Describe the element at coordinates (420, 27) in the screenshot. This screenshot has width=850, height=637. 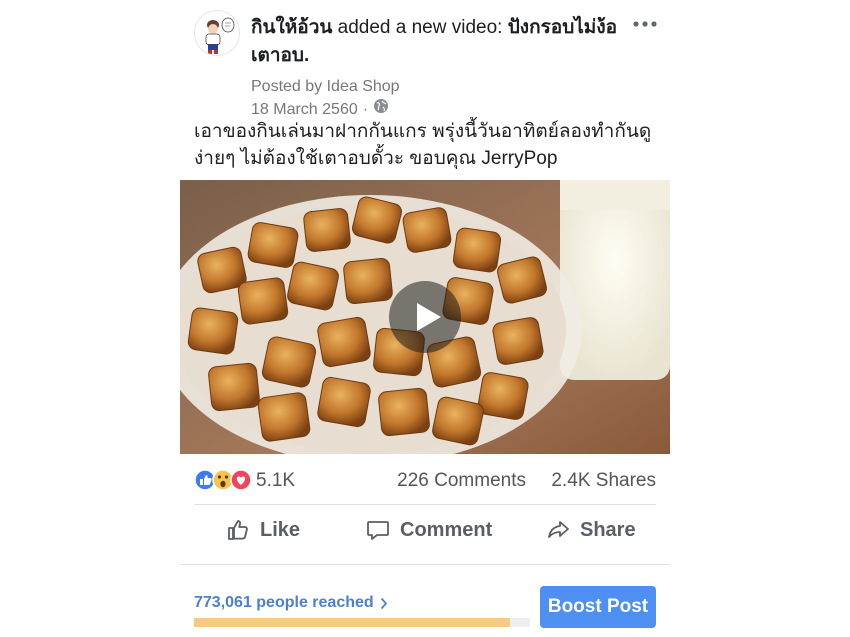
I see `post-action-text: added a new video:` at that location.